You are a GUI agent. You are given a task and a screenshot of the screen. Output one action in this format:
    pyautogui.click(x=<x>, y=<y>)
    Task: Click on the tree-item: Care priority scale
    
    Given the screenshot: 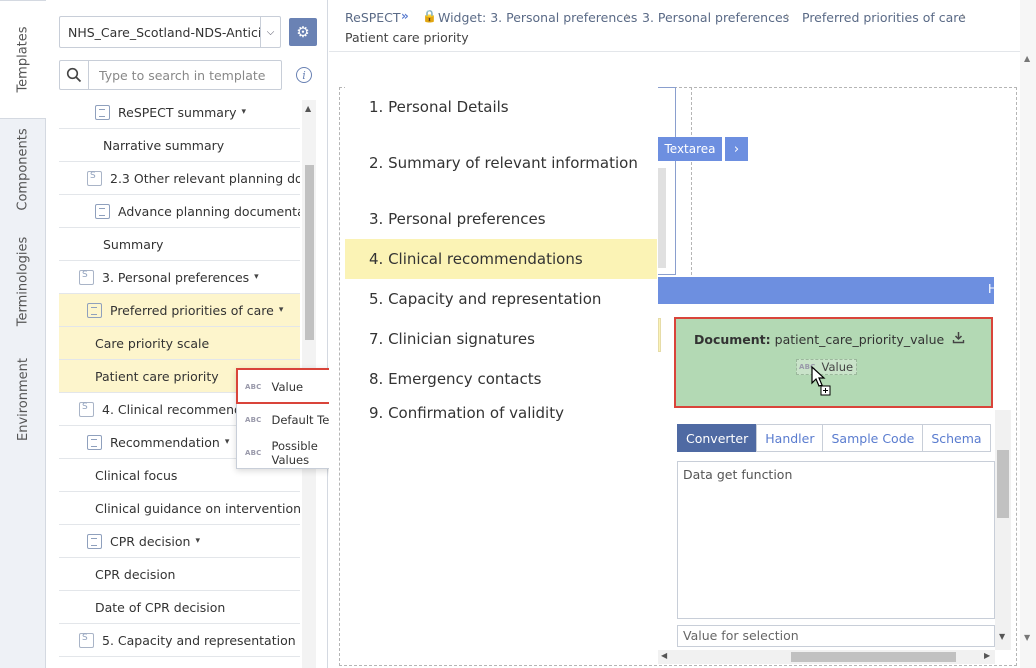 What is the action you would take?
    pyautogui.click(x=179, y=343)
    